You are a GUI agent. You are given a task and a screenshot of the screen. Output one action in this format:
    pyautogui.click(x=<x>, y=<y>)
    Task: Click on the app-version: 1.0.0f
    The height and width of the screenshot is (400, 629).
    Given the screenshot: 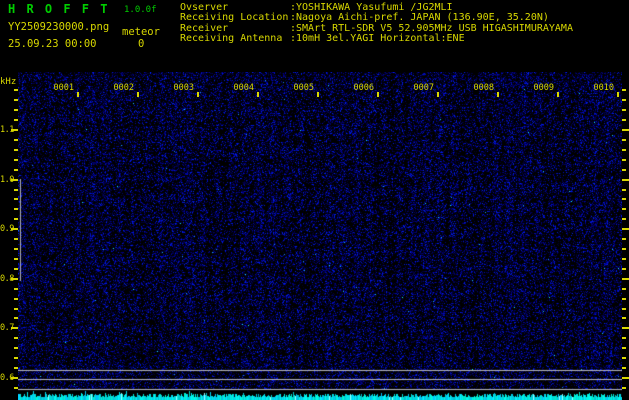 What is the action you would take?
    pyautogui.click(x=140, y=10)
    